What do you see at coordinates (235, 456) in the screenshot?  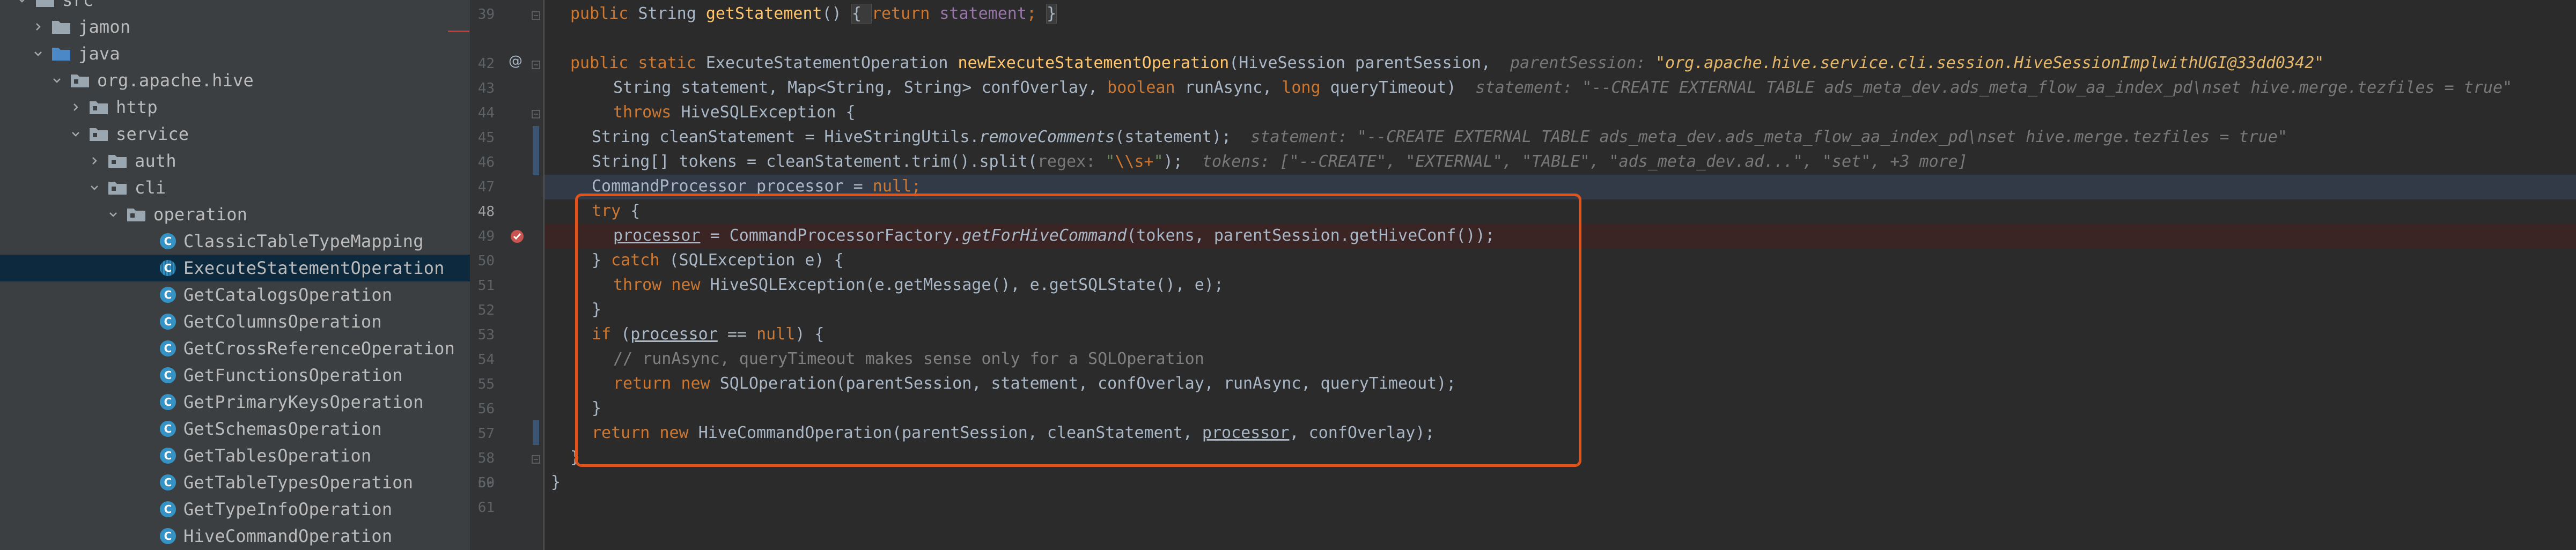 I see `tree-item-gettablesoperation: C GetTablesOperation` at bounding box center [235, 456].